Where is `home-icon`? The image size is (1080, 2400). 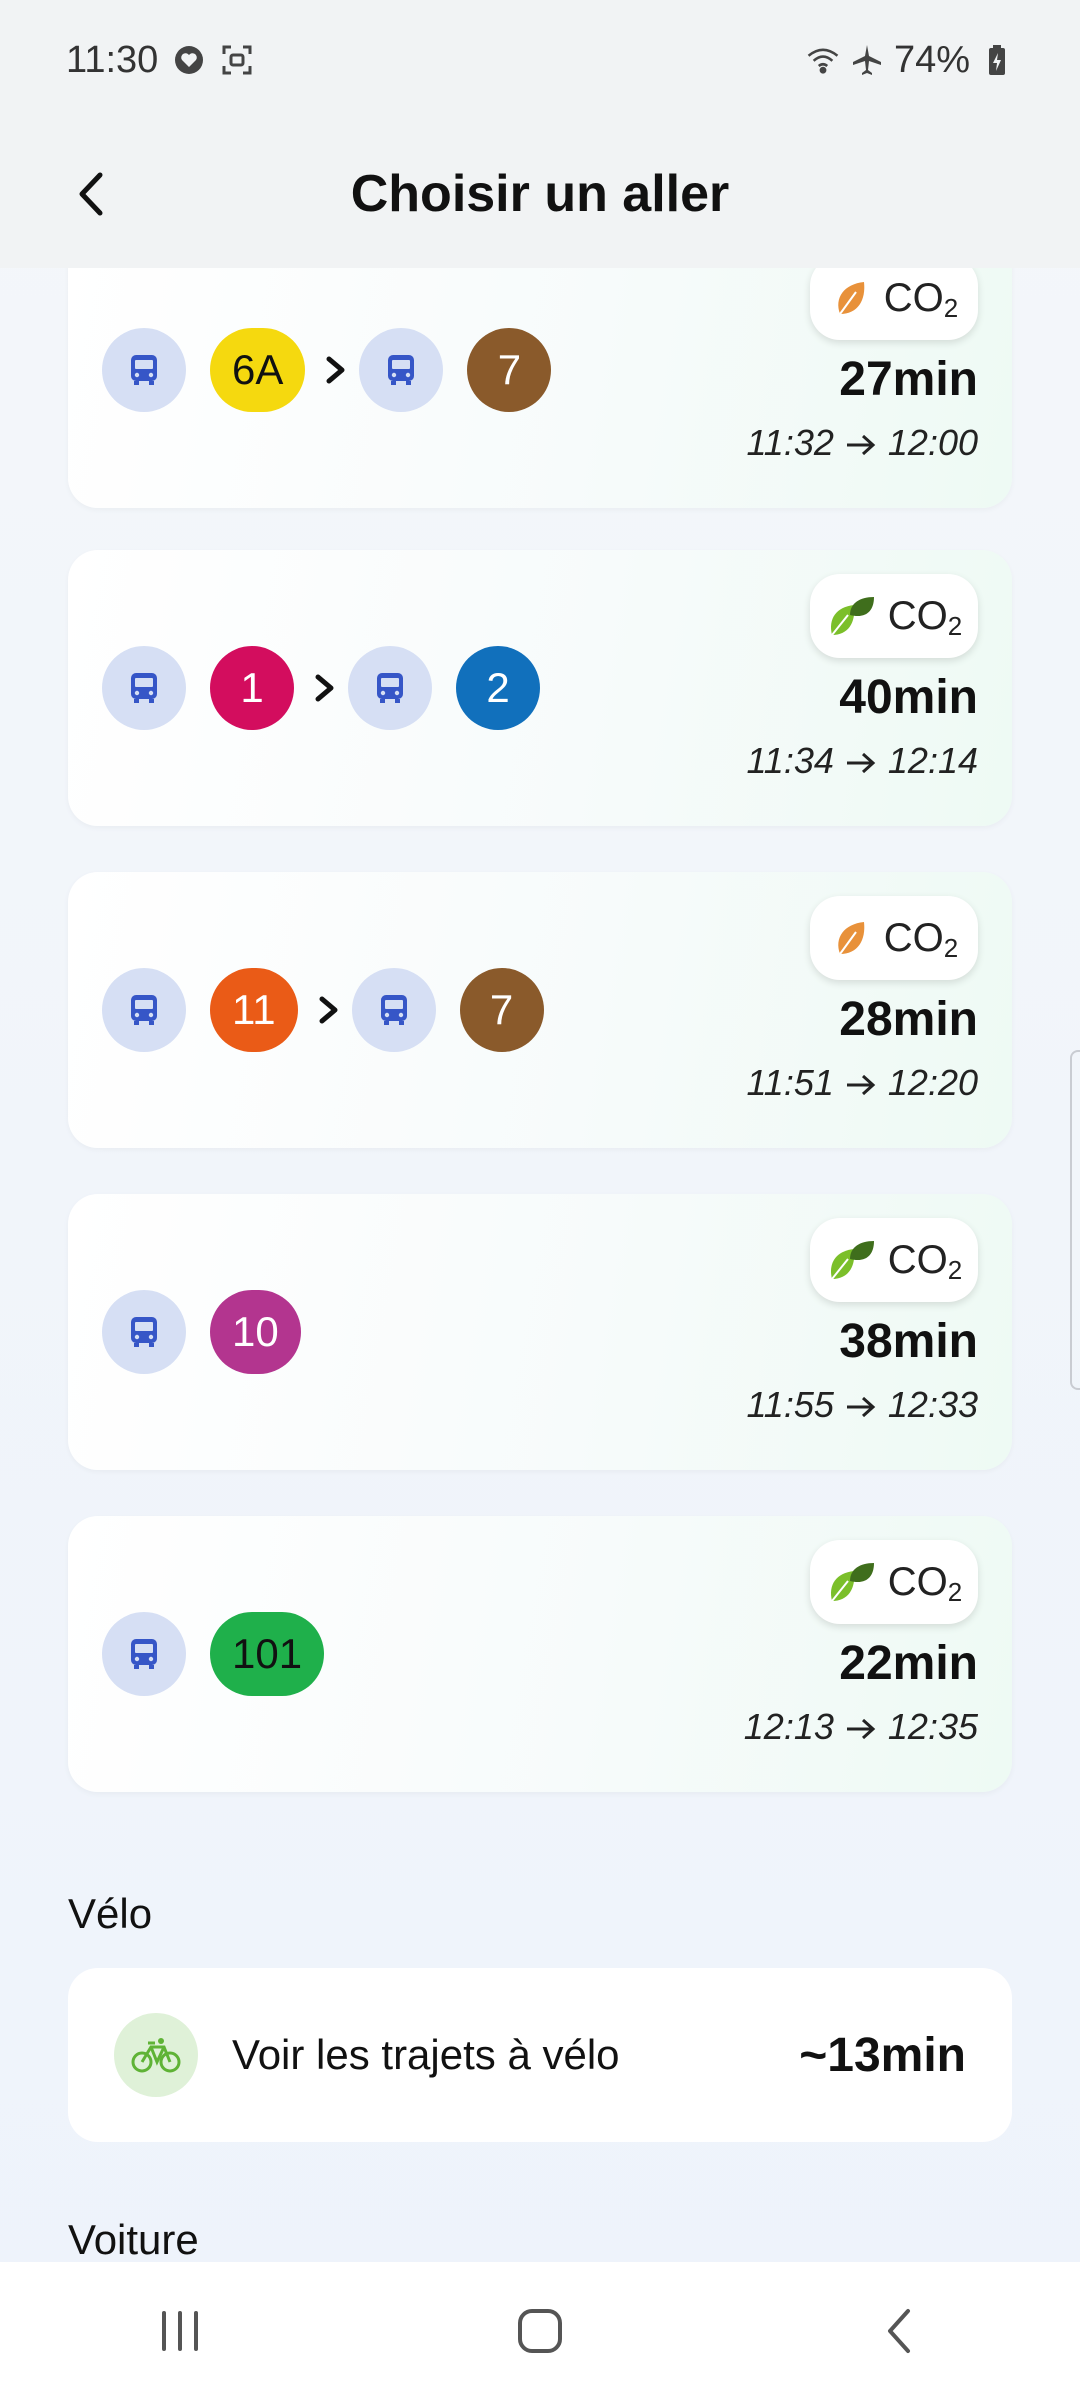
home-icon is located at coordinates (540, 2331).